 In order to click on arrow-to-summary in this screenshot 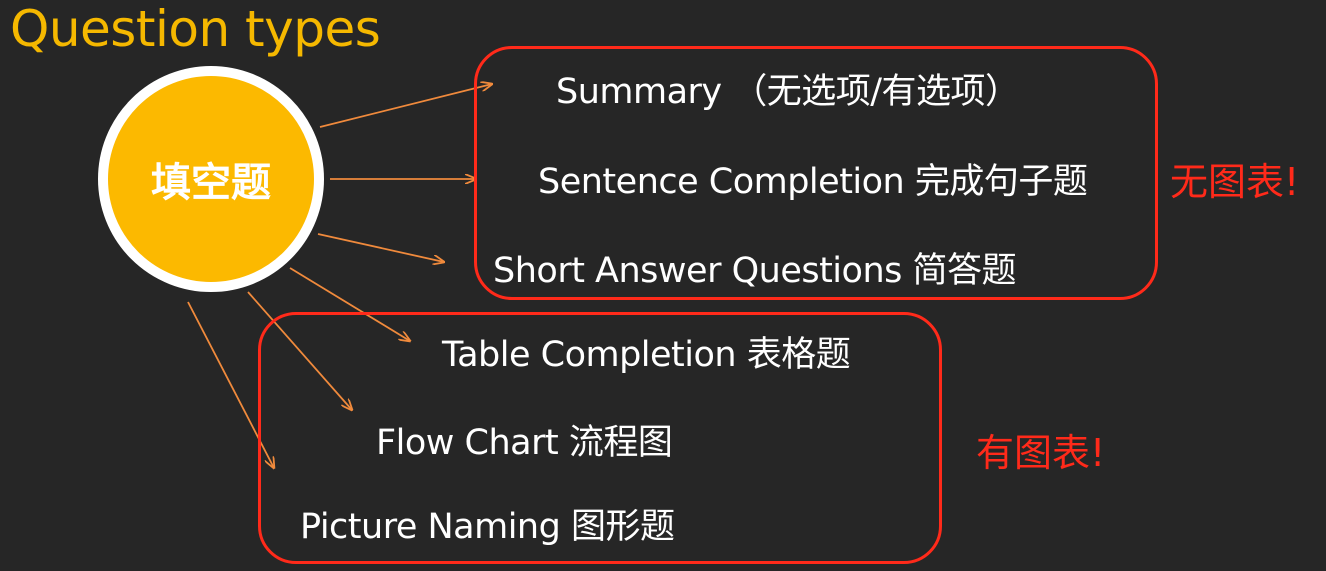, I will do `click(405, 106)`.